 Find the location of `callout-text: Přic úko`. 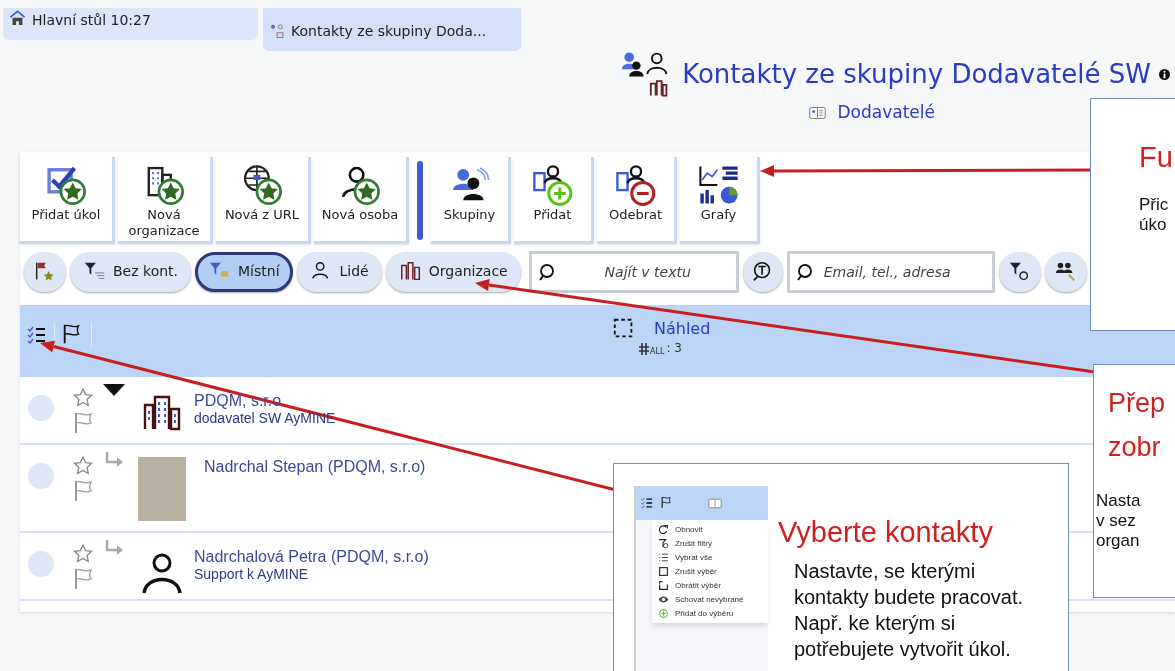

callout-text: Přic úko is located at coordinates (1154, 215).